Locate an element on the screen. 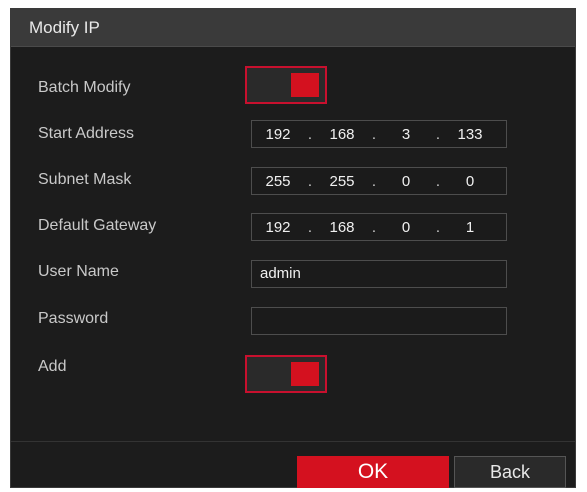  add-toggle is located at coordinates (286, 374).